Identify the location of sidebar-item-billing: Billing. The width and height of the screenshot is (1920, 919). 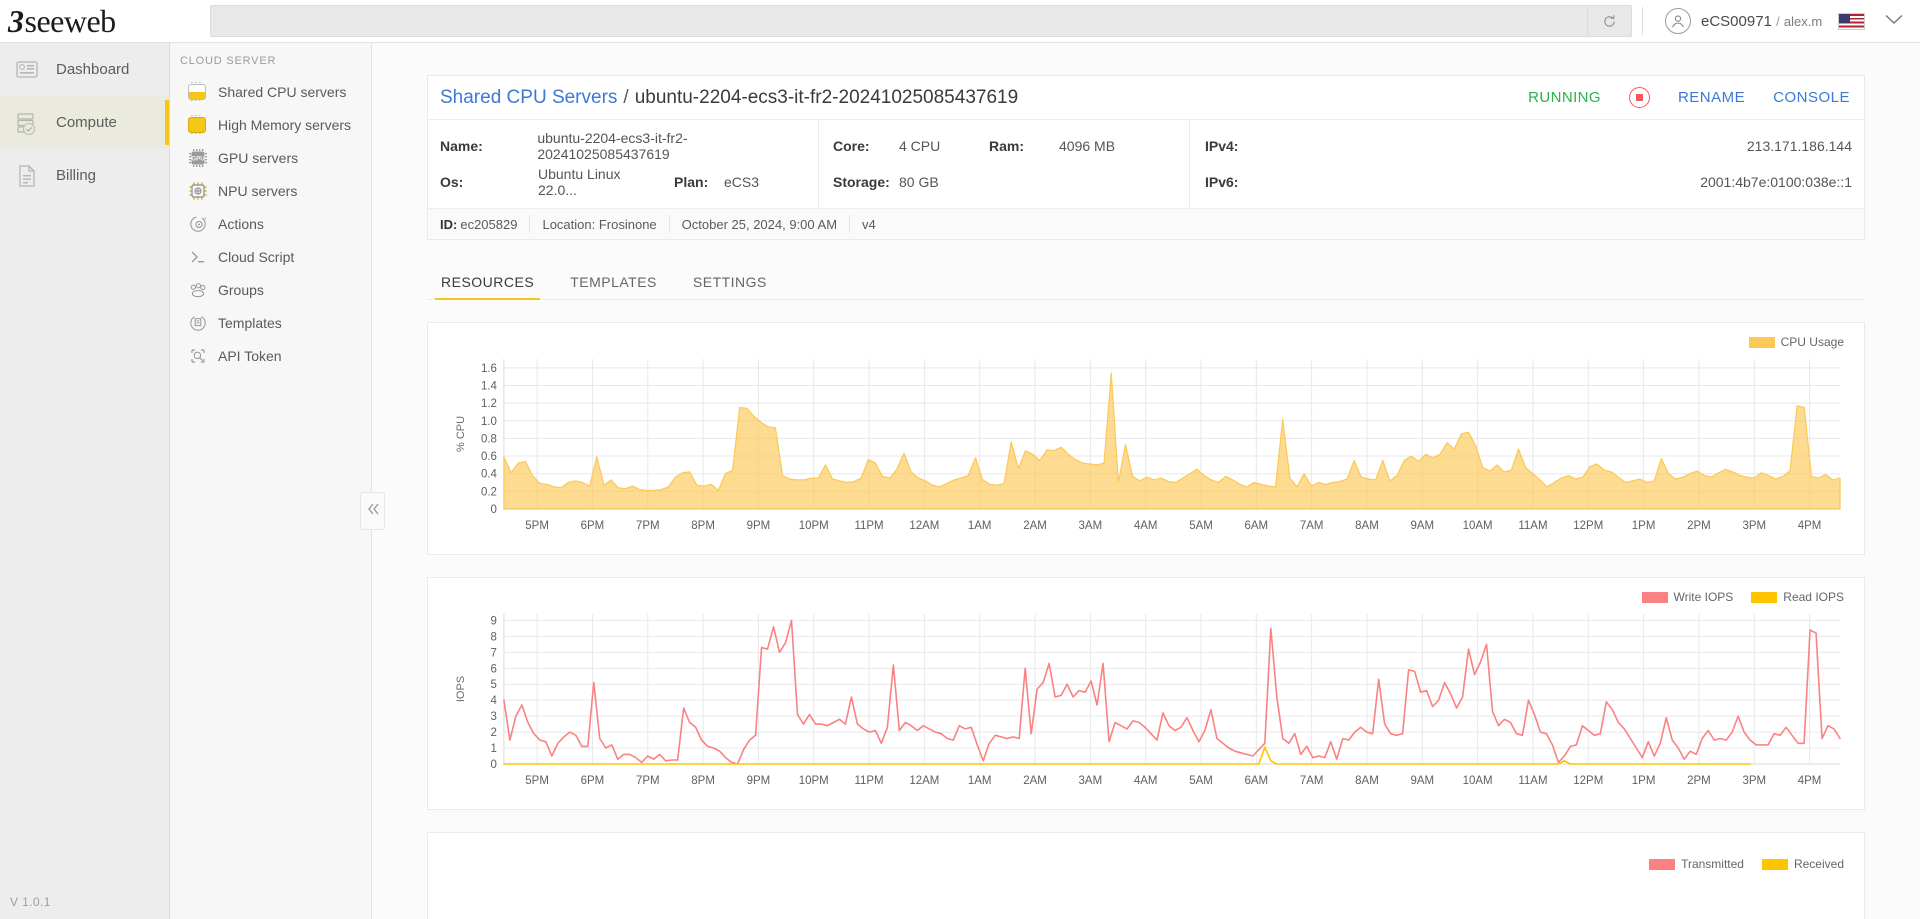
(84, 175).